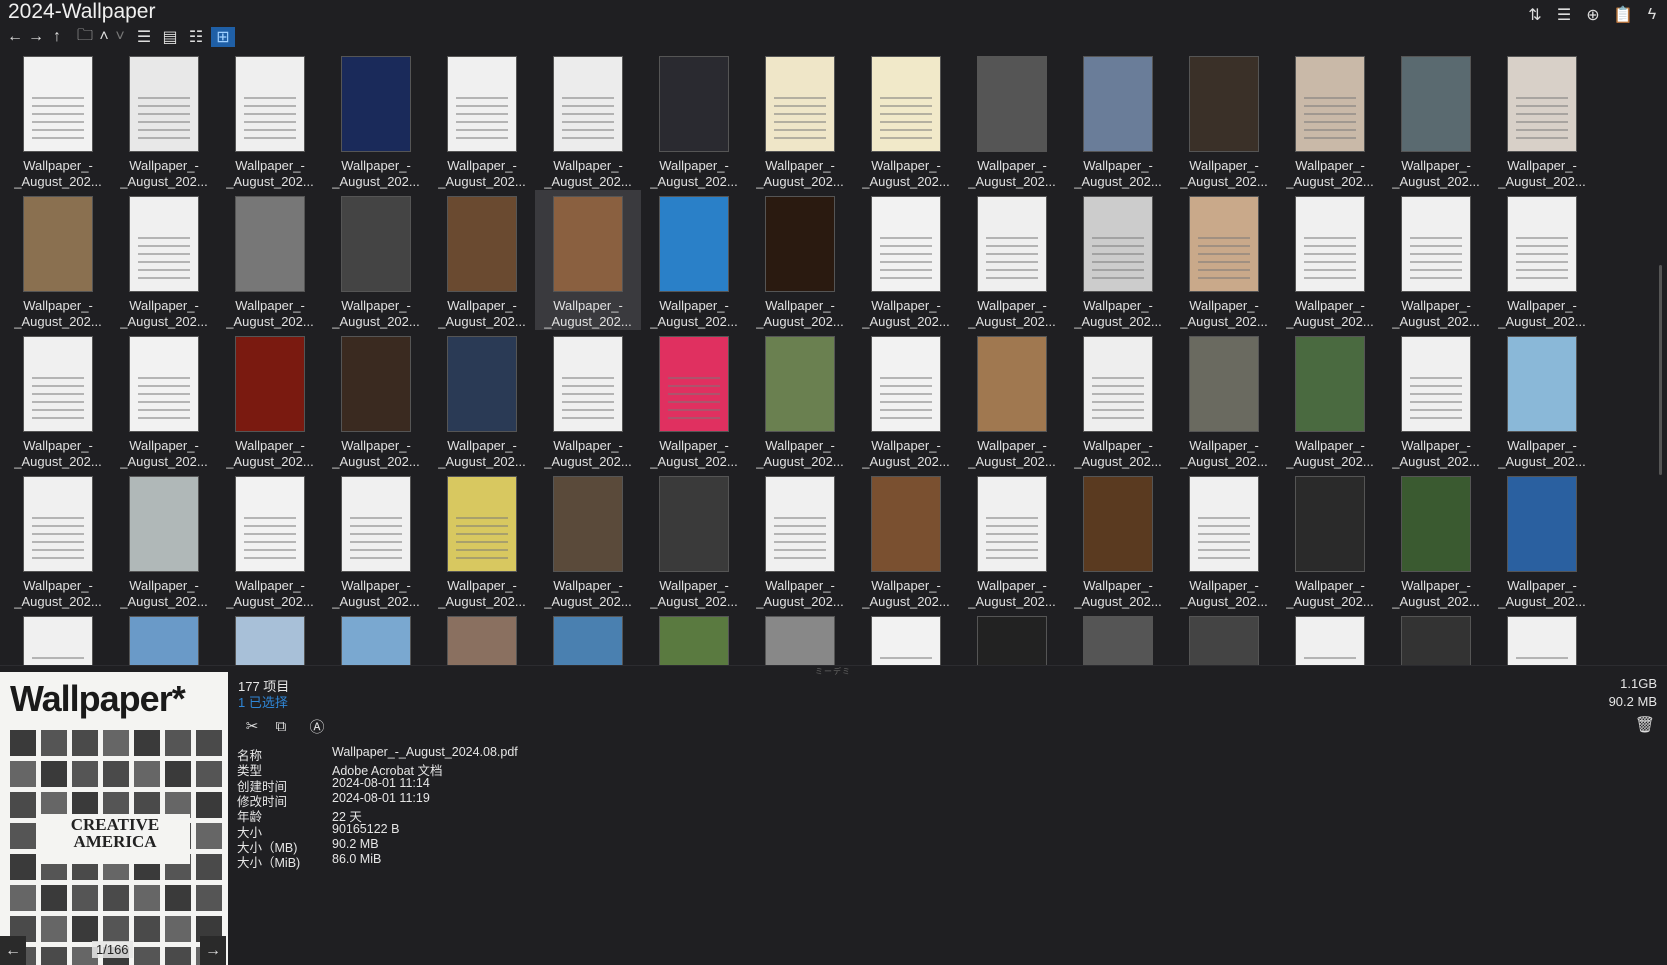 Image resolution: width=1667 pixels, height=965 pixels. I want to click on list-icon: ☰, so click(1564, 15).